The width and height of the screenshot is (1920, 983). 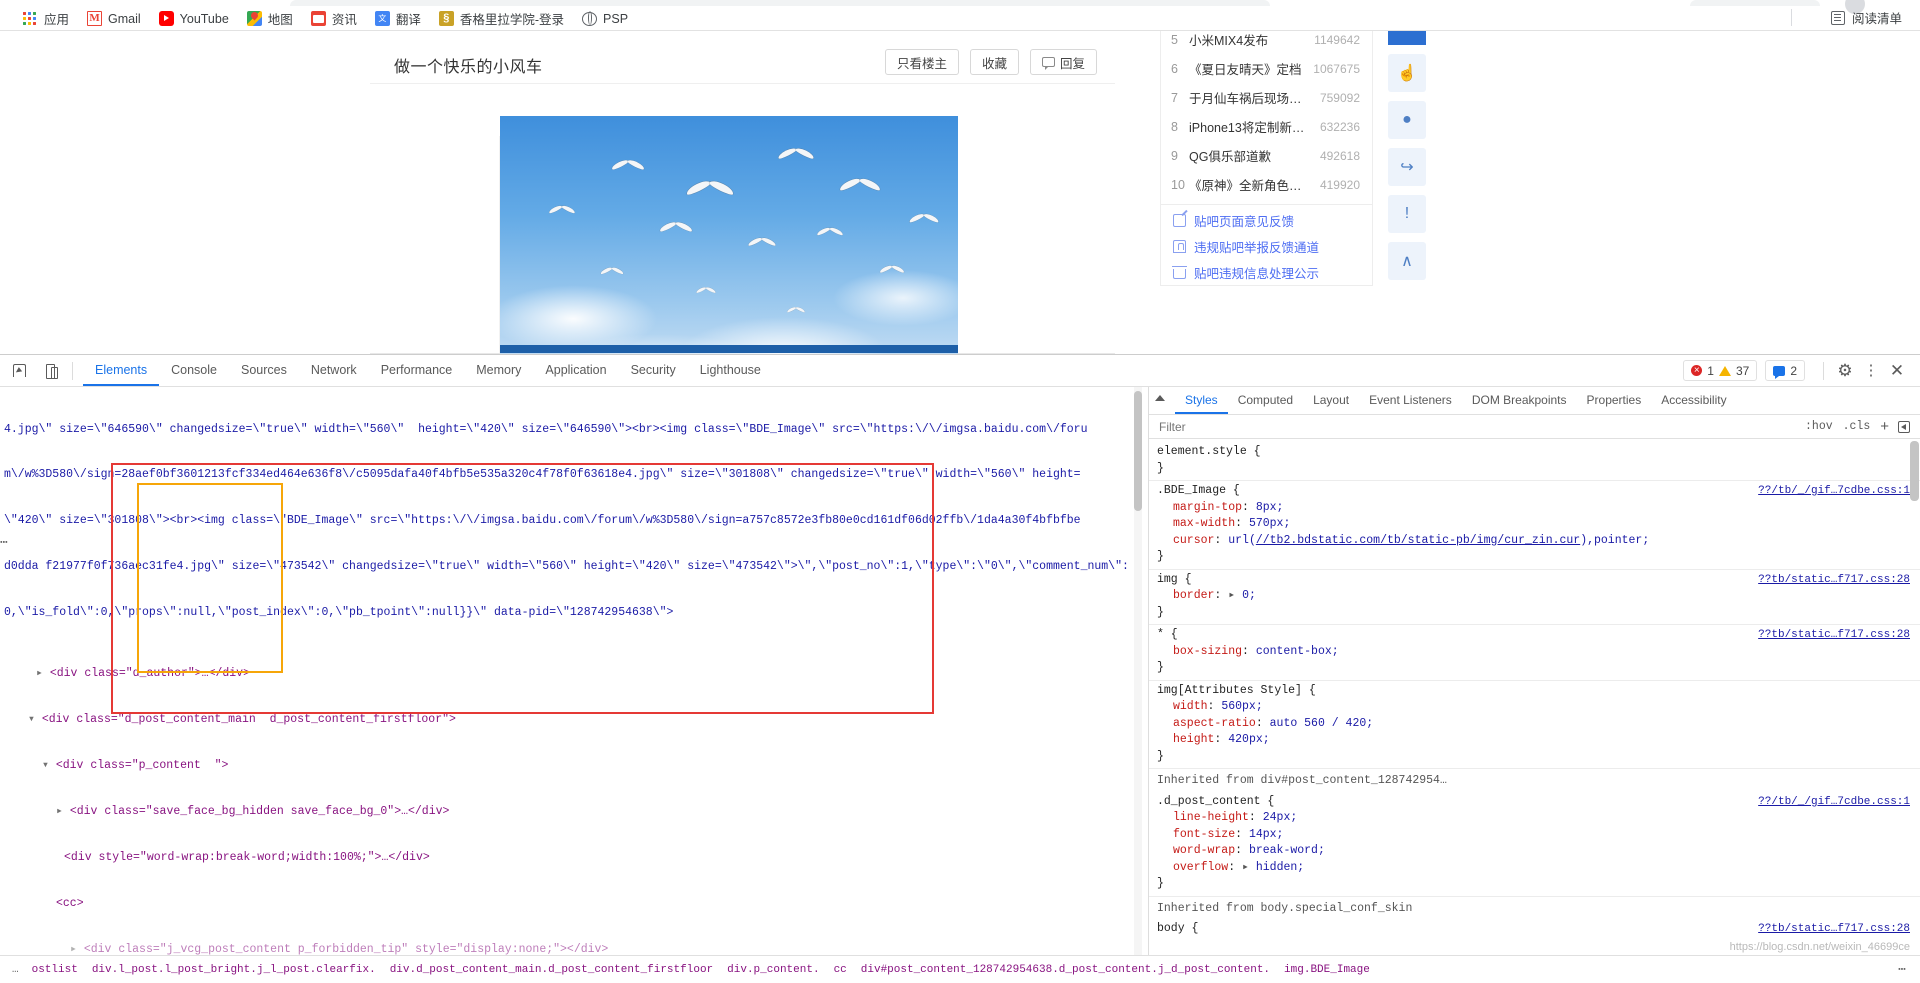 What do you see at coordinates (4, 542) in the screenshot?
I see `tree-ellipsis-button: ⋯` at bounding box center [4, 542].